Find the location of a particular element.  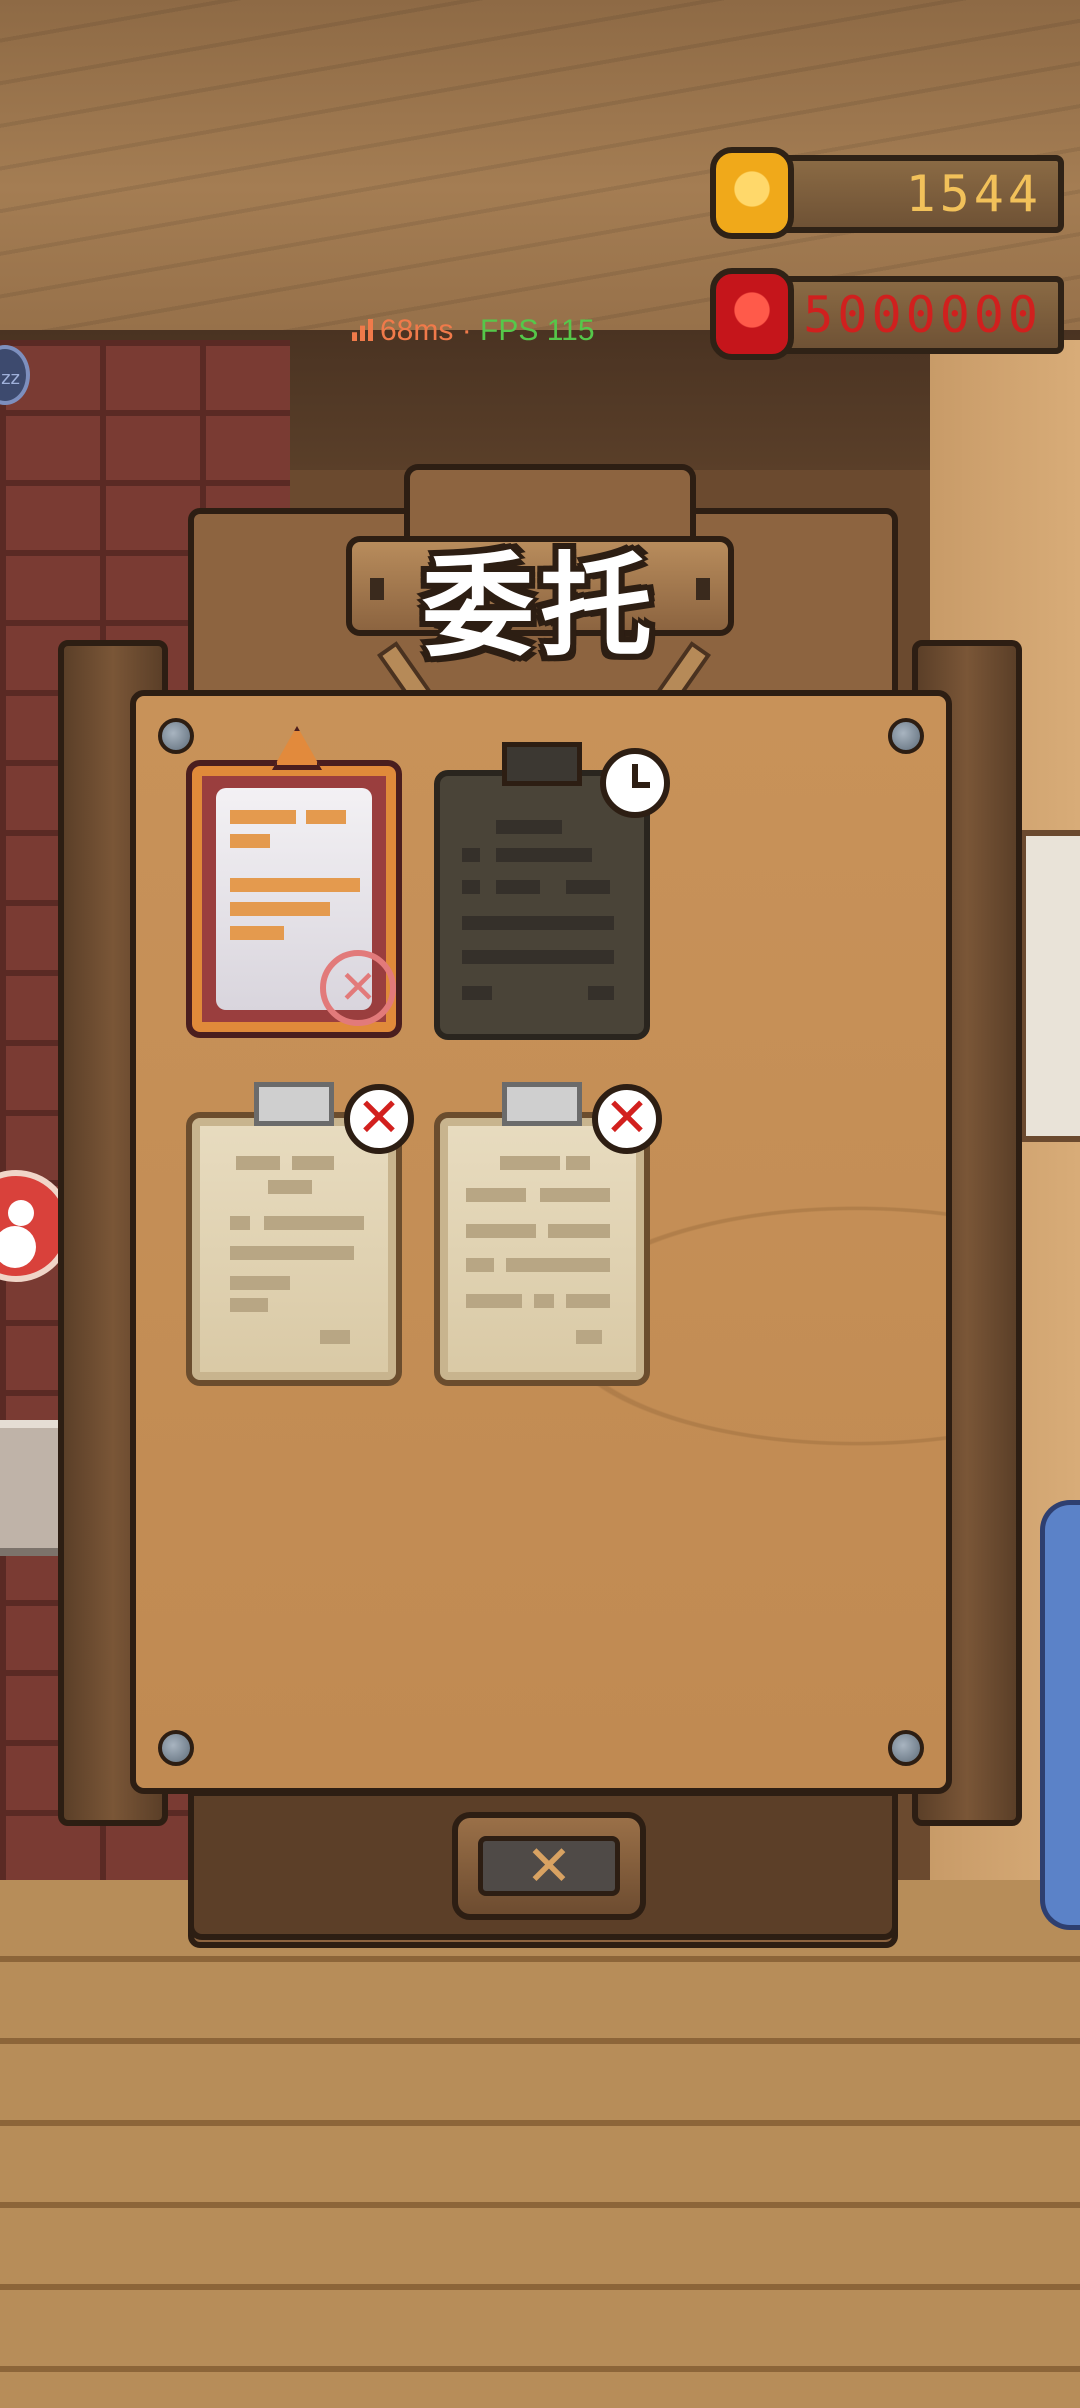

performance-overlay: 68ms · FPS 115 is located at coordinates (473, 331).